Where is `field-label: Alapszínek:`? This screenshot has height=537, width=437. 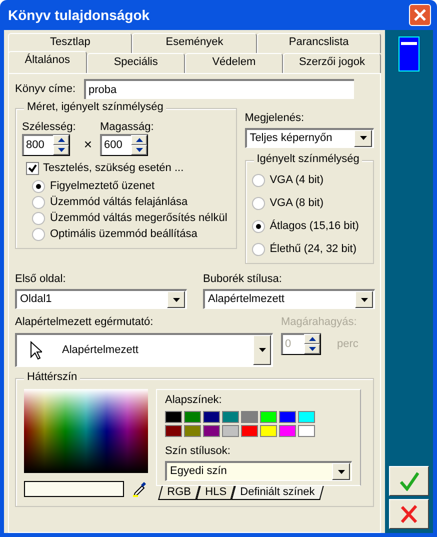
field-label: Alapszínek: is located at coordinates (194, 400).